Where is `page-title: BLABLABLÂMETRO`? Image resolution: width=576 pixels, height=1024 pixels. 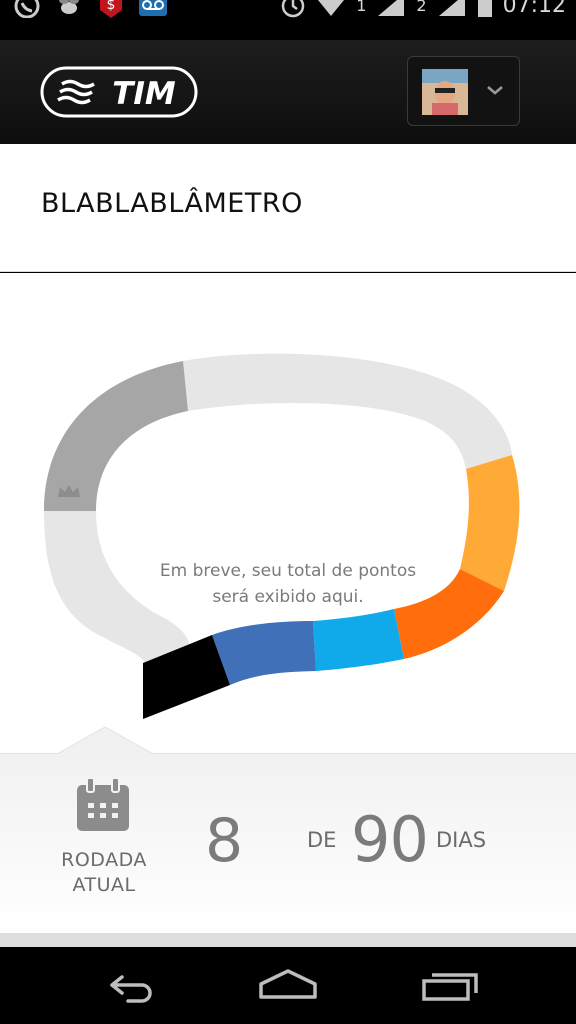
page-title: BLABLABLÂMETRO is located at coordinates (172, 203).